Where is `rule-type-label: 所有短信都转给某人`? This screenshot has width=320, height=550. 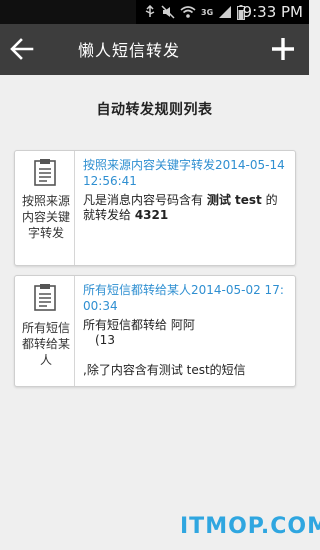 rule-type-label: 所有短信都转给某人 is located at coordinates (45, 344).